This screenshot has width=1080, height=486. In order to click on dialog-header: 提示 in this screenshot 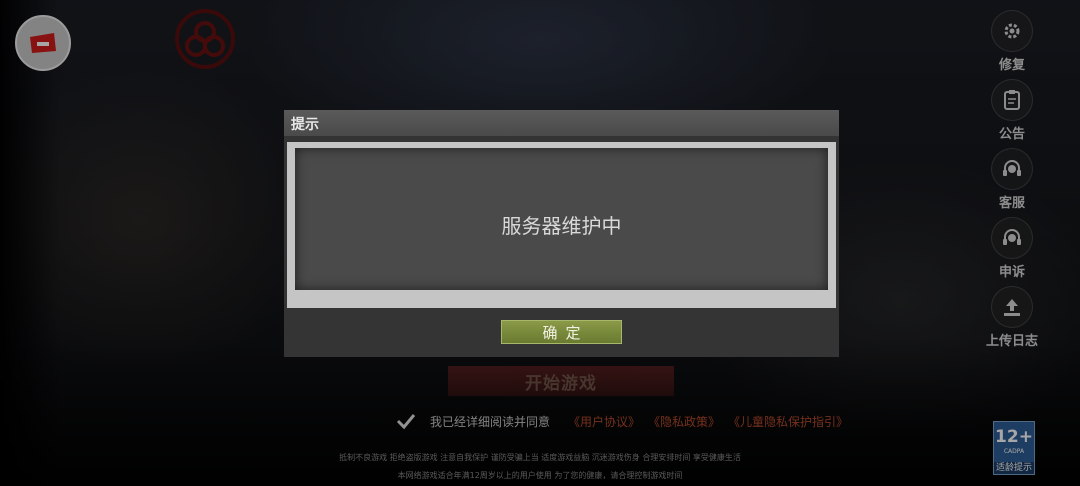, I will do `click(561, 123)`.